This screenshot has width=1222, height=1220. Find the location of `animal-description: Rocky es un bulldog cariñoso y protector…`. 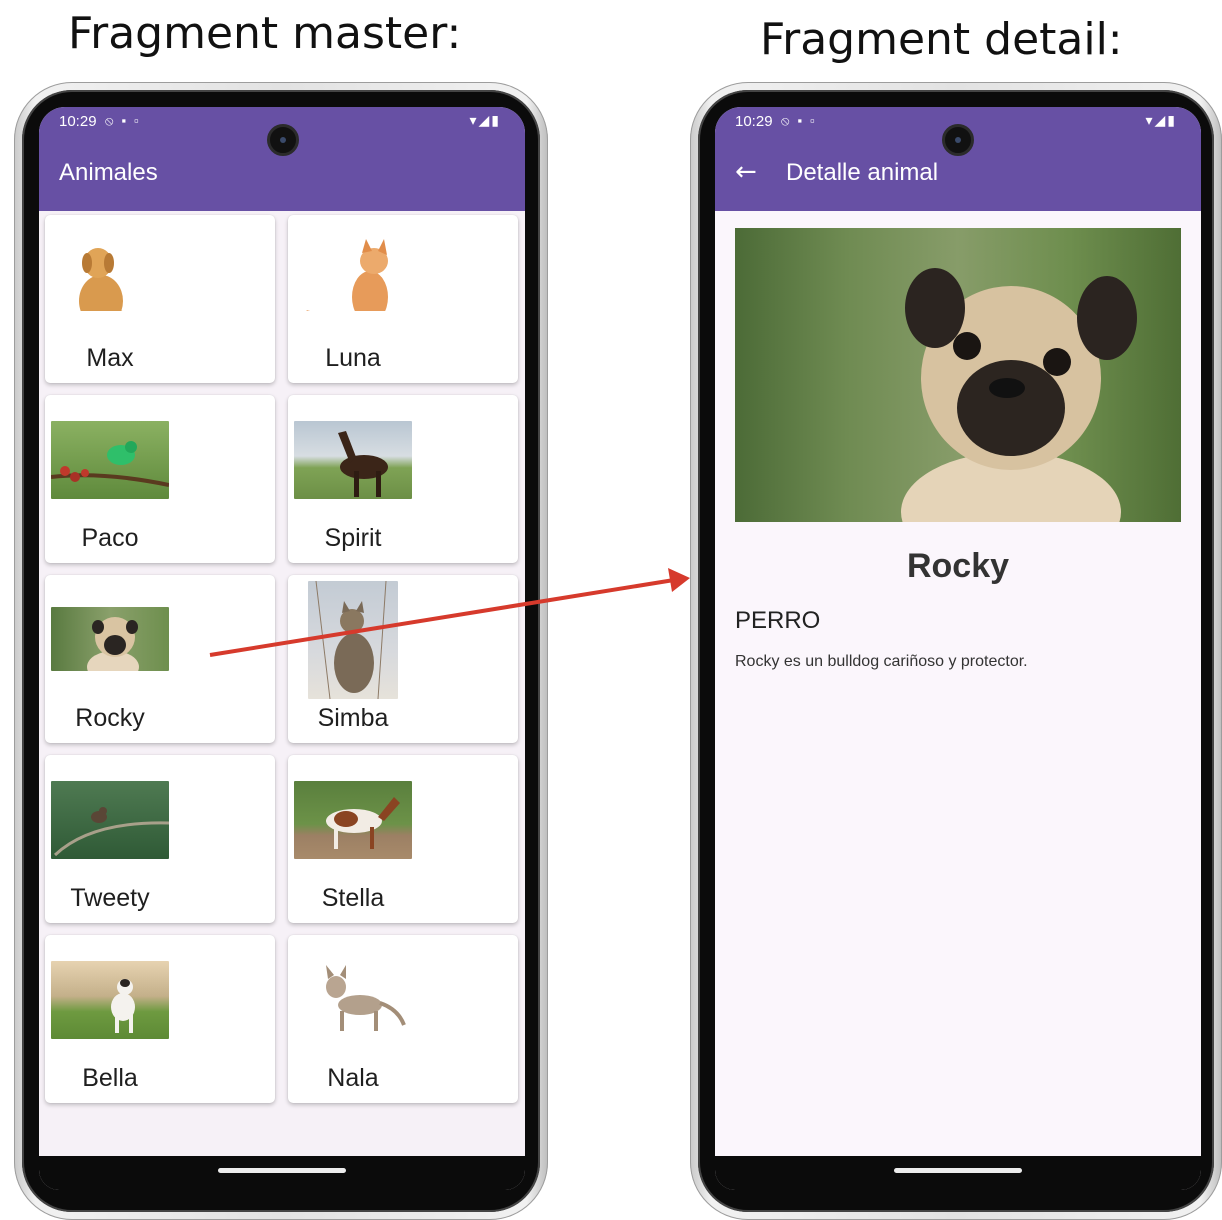

animal-description: Rocky es un bulldog cariñoso y protector… is located at coordinates (881, 661).